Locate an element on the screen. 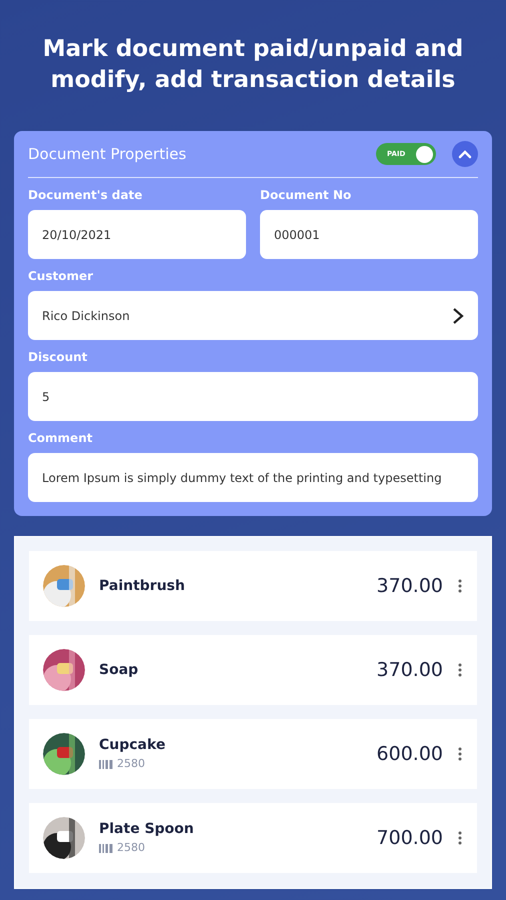  chevron-up-icon is located at coordinates (465, 154).